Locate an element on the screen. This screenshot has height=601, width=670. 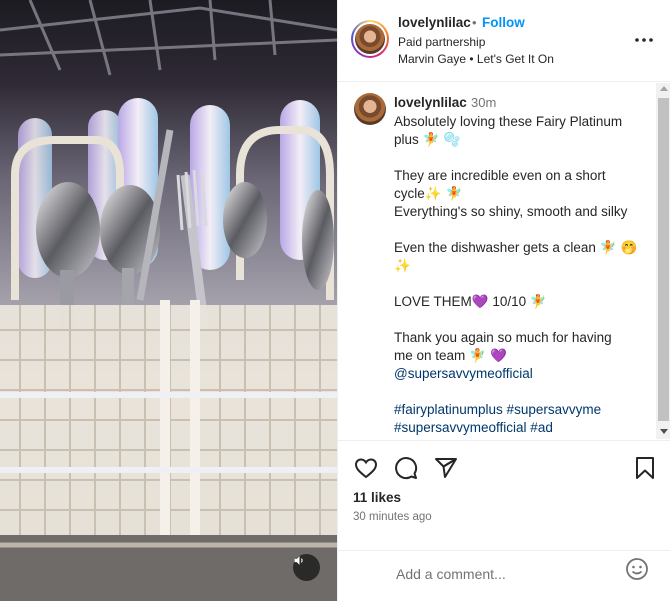
emoji: 🧚 💜 is located at coordinates (488, 356).